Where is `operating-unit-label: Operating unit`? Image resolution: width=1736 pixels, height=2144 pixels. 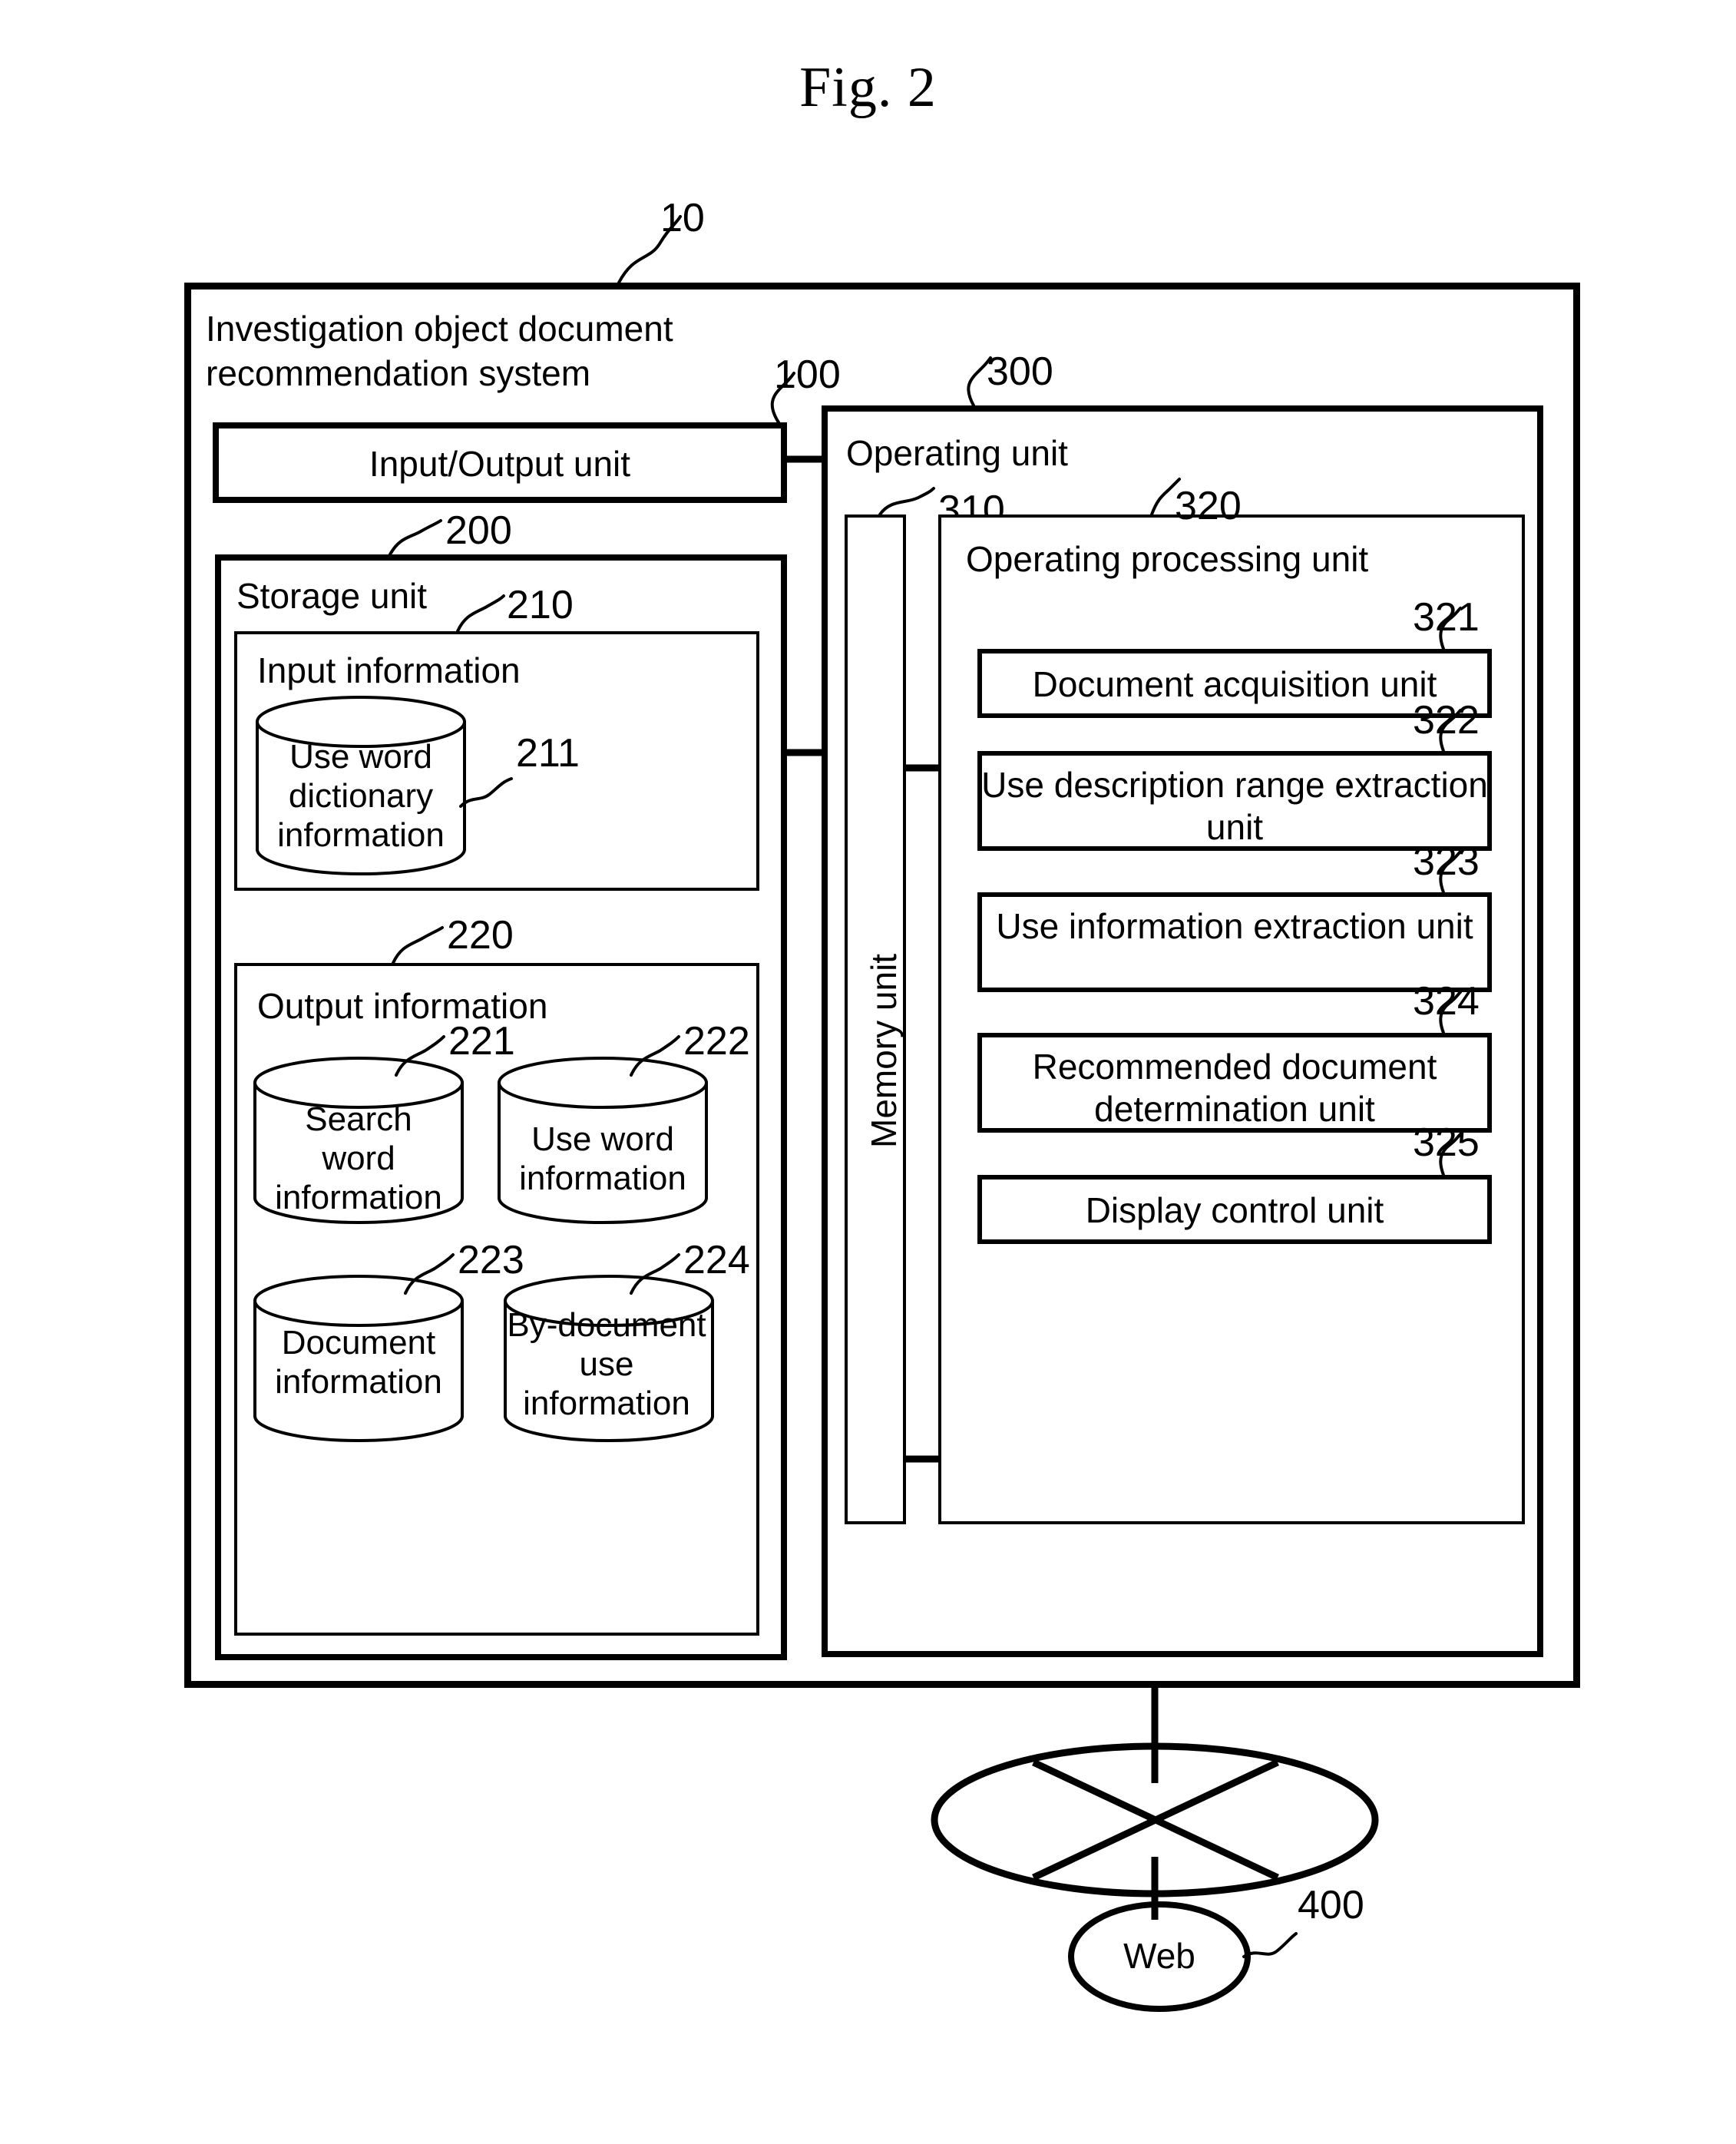
operating-unit-label: Operating unit is located at coordinates (957, 453).